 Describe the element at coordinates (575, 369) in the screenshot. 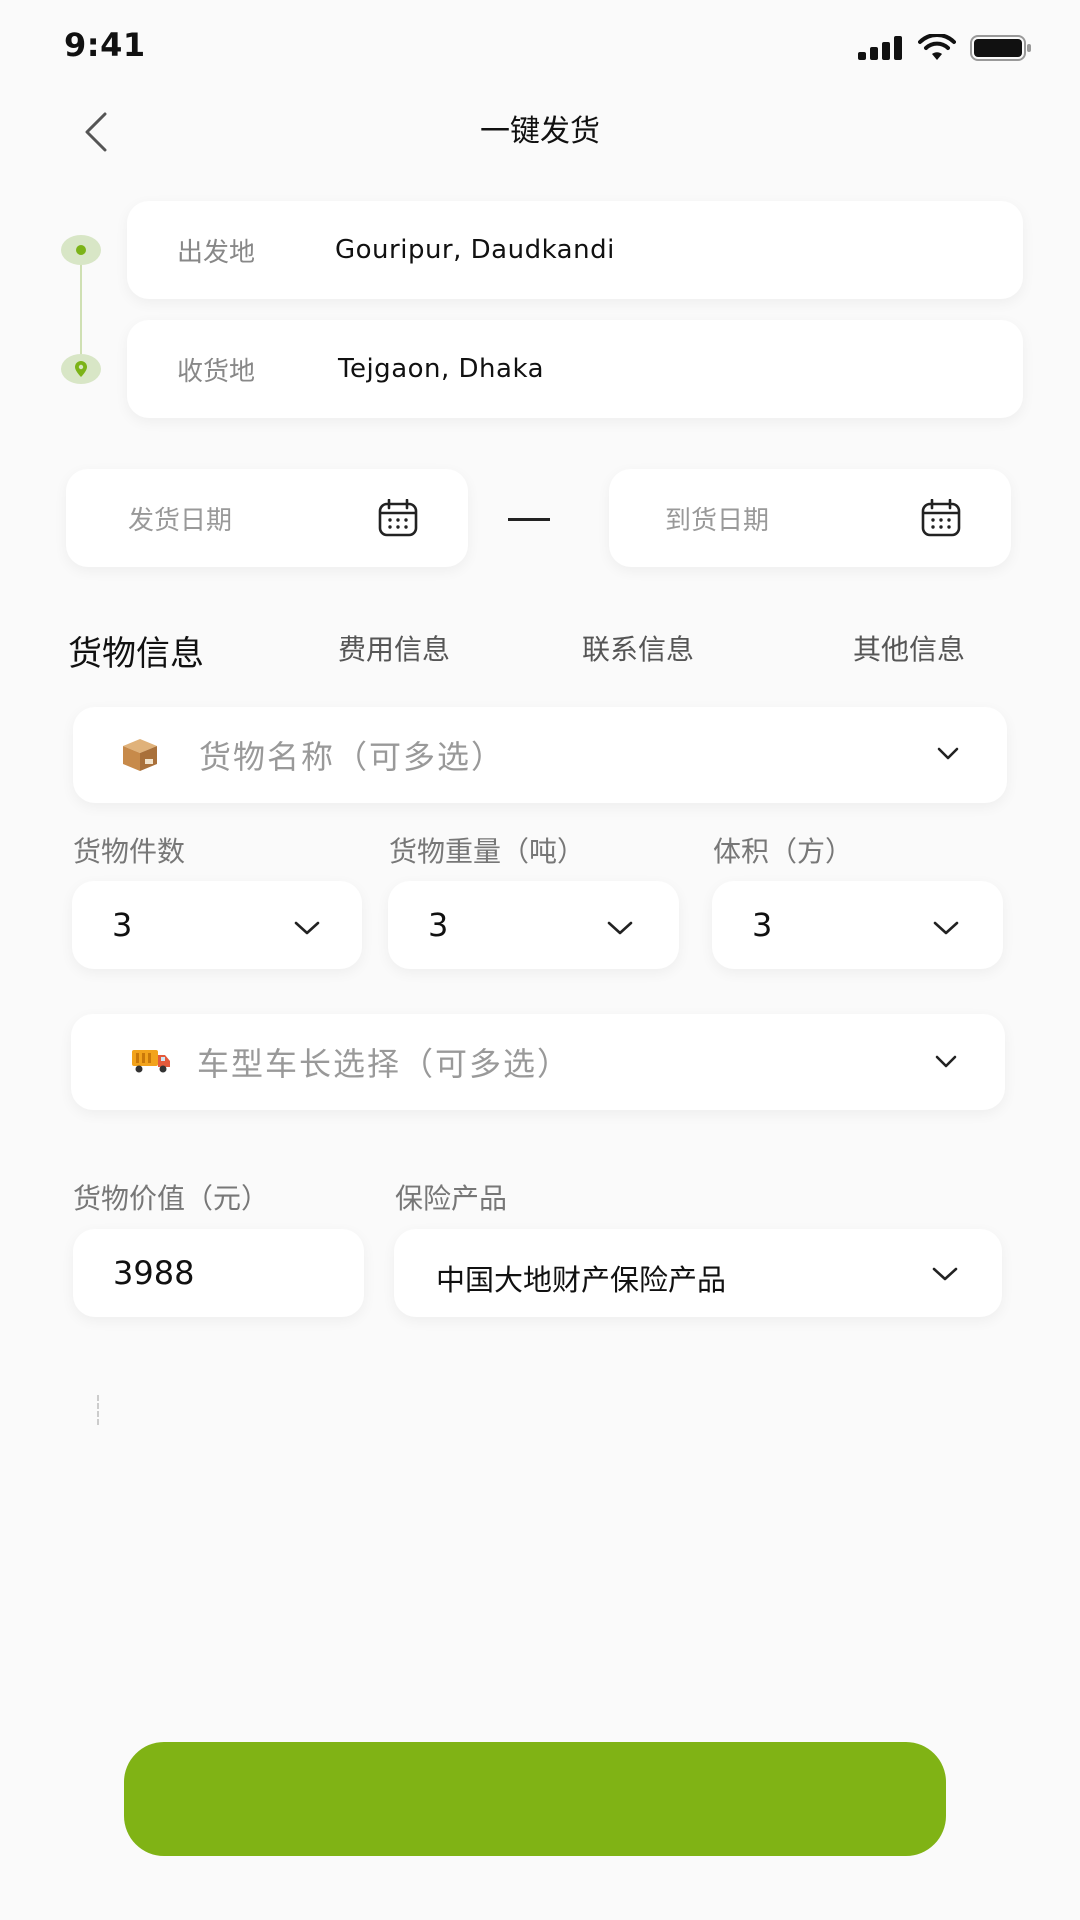

I see `destination-field: 收货地 Tejgaon, Dhaka` at that location.